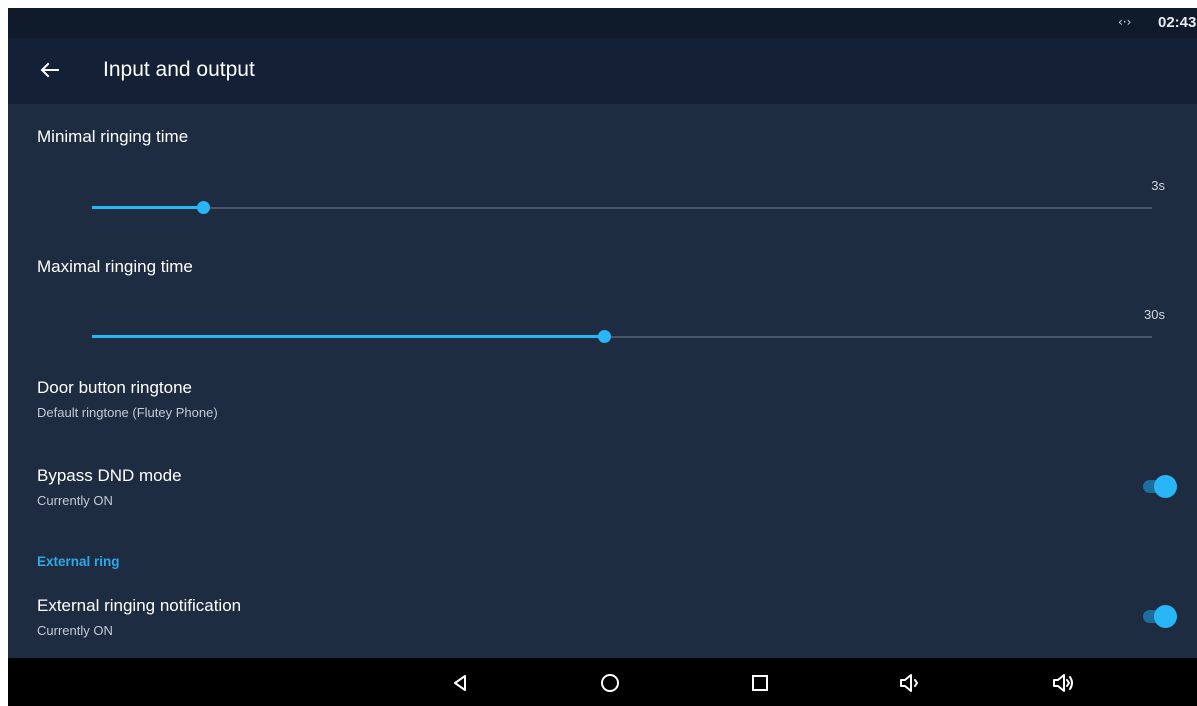 This screenshot has width=1197, height=706. Describe the element at coordinates (139, 605) in the screenshot. I see `external-notification-title: External ringing notification` at that location.